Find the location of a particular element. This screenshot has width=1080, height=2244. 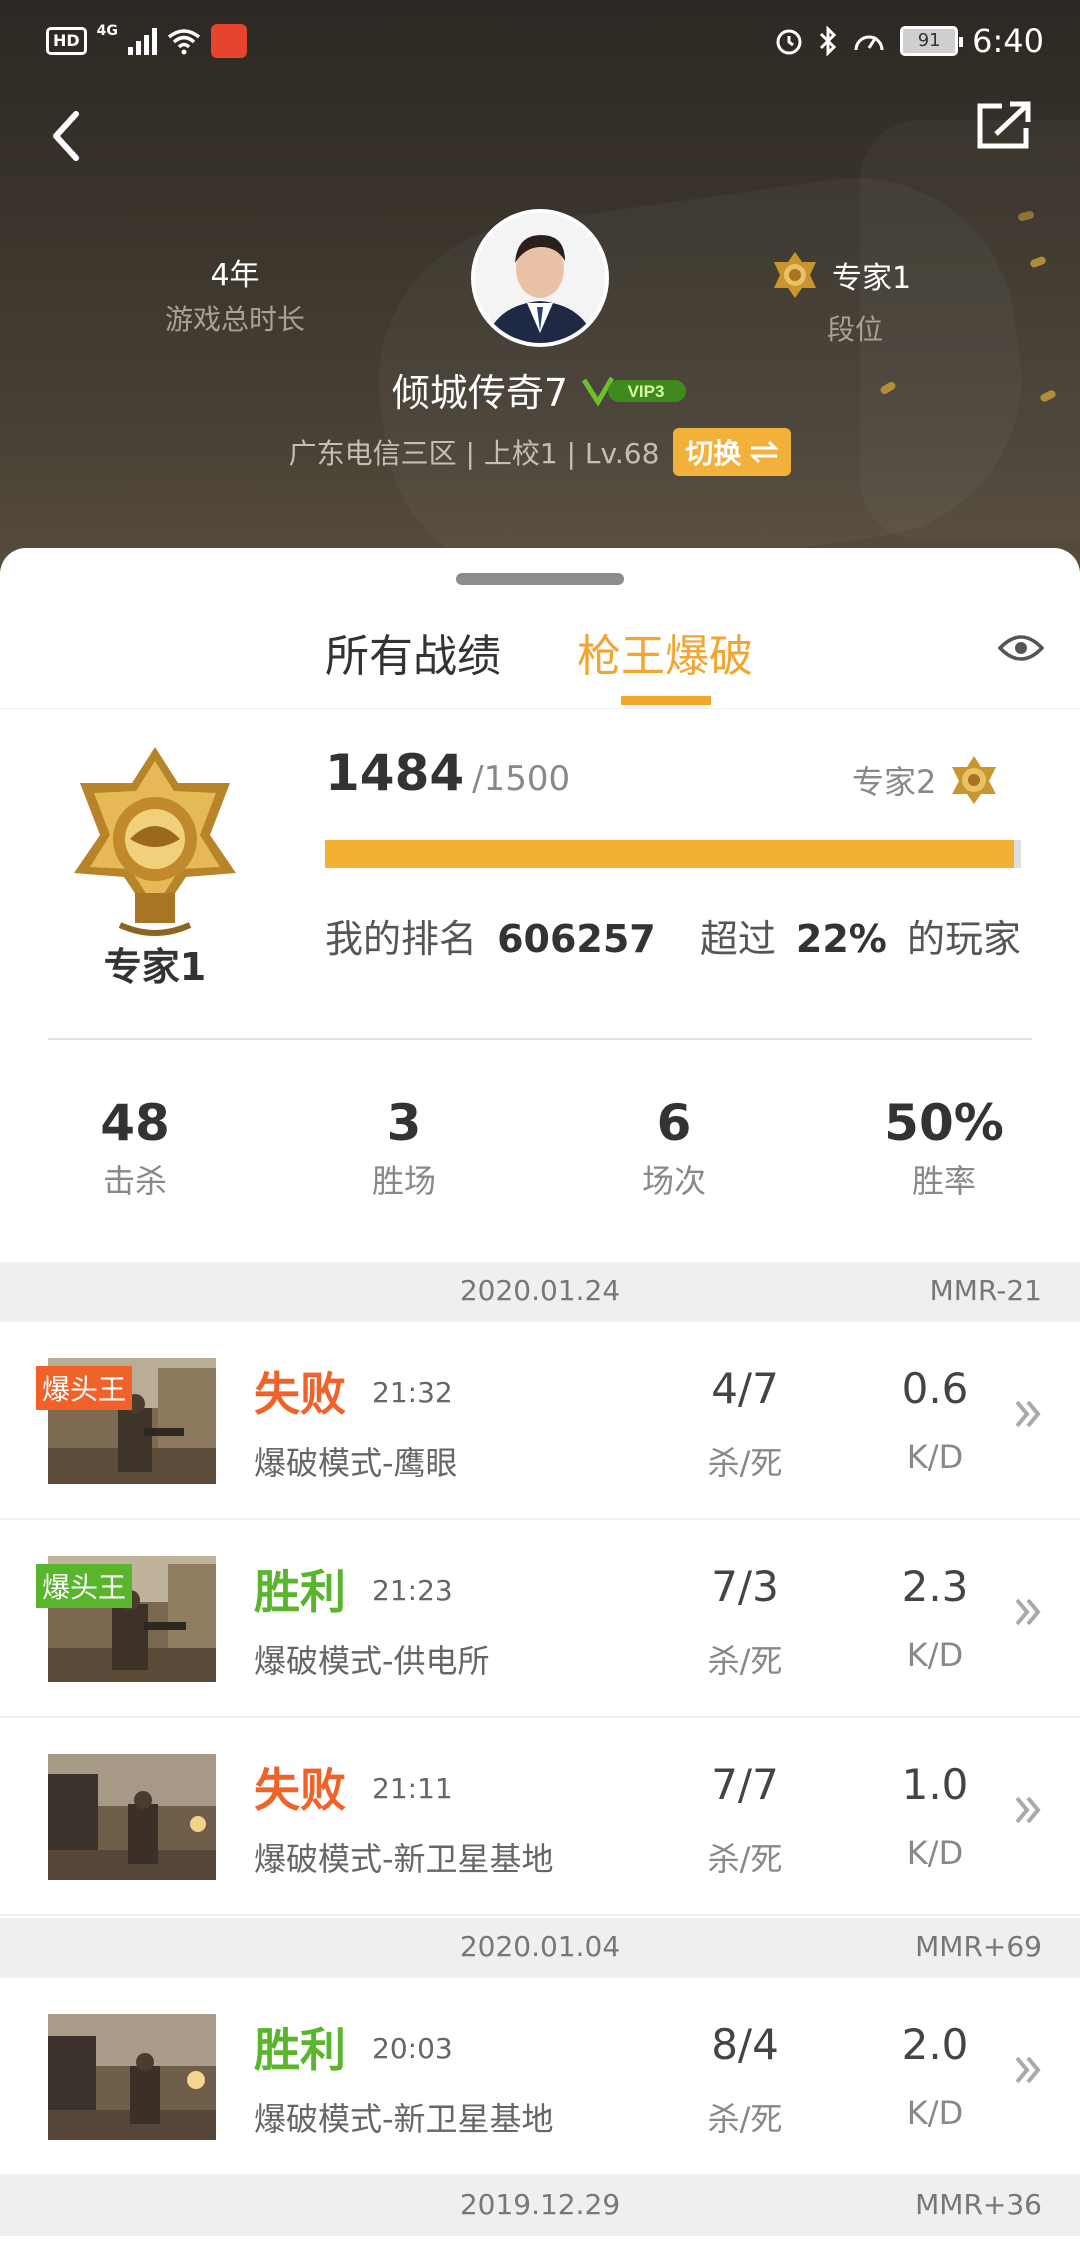

match-row: 爆头王 失败 21:32 爆破模式-鹰眼 4/7 杀/死 0.6 K/D is located at coordinates (540, 1421).